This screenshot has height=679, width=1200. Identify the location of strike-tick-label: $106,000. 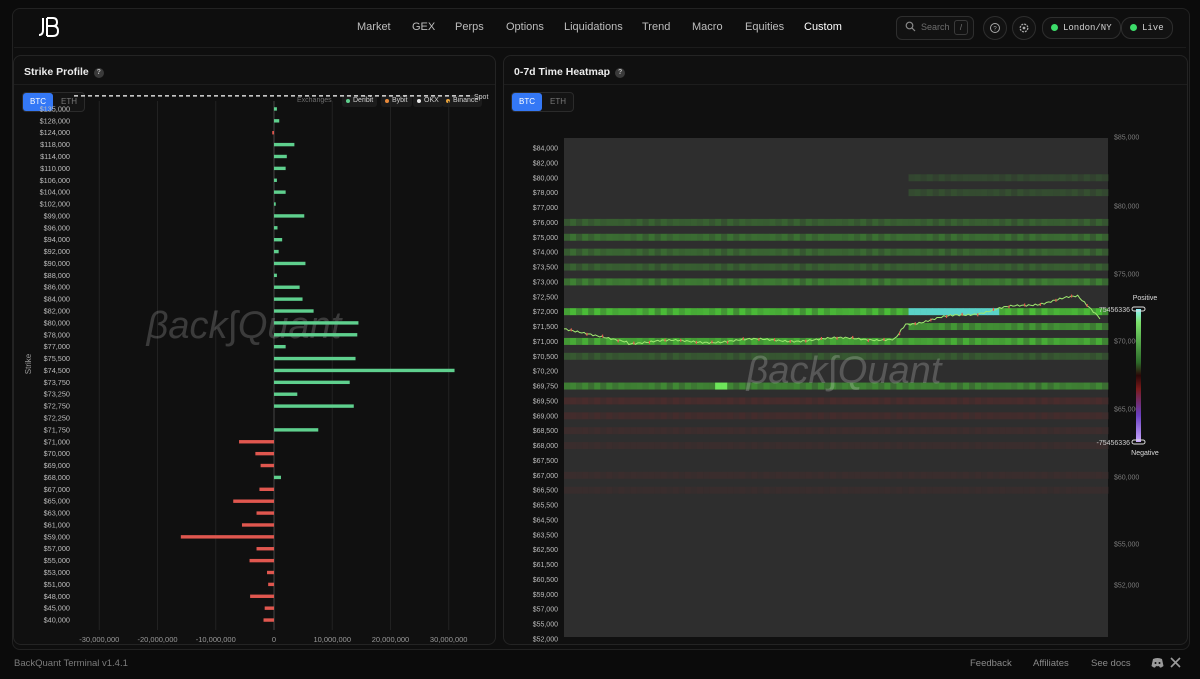
(55, 180).